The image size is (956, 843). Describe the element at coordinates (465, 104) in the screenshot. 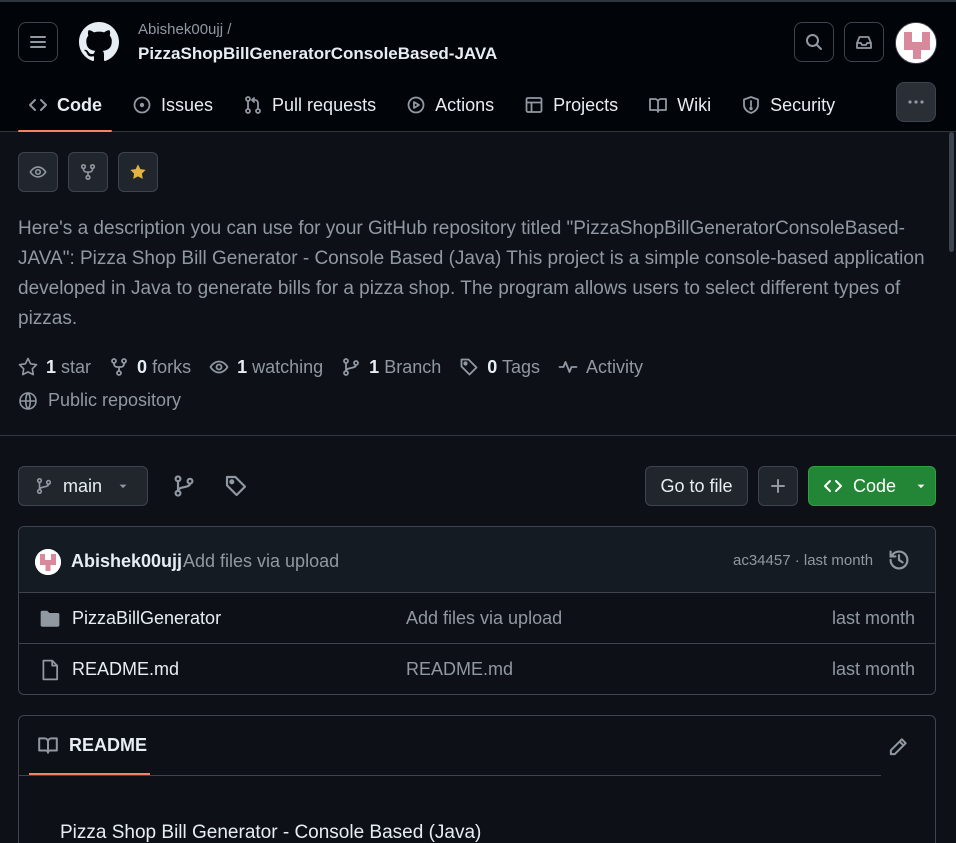

I see `tab-actions-label: Actions` at that location.